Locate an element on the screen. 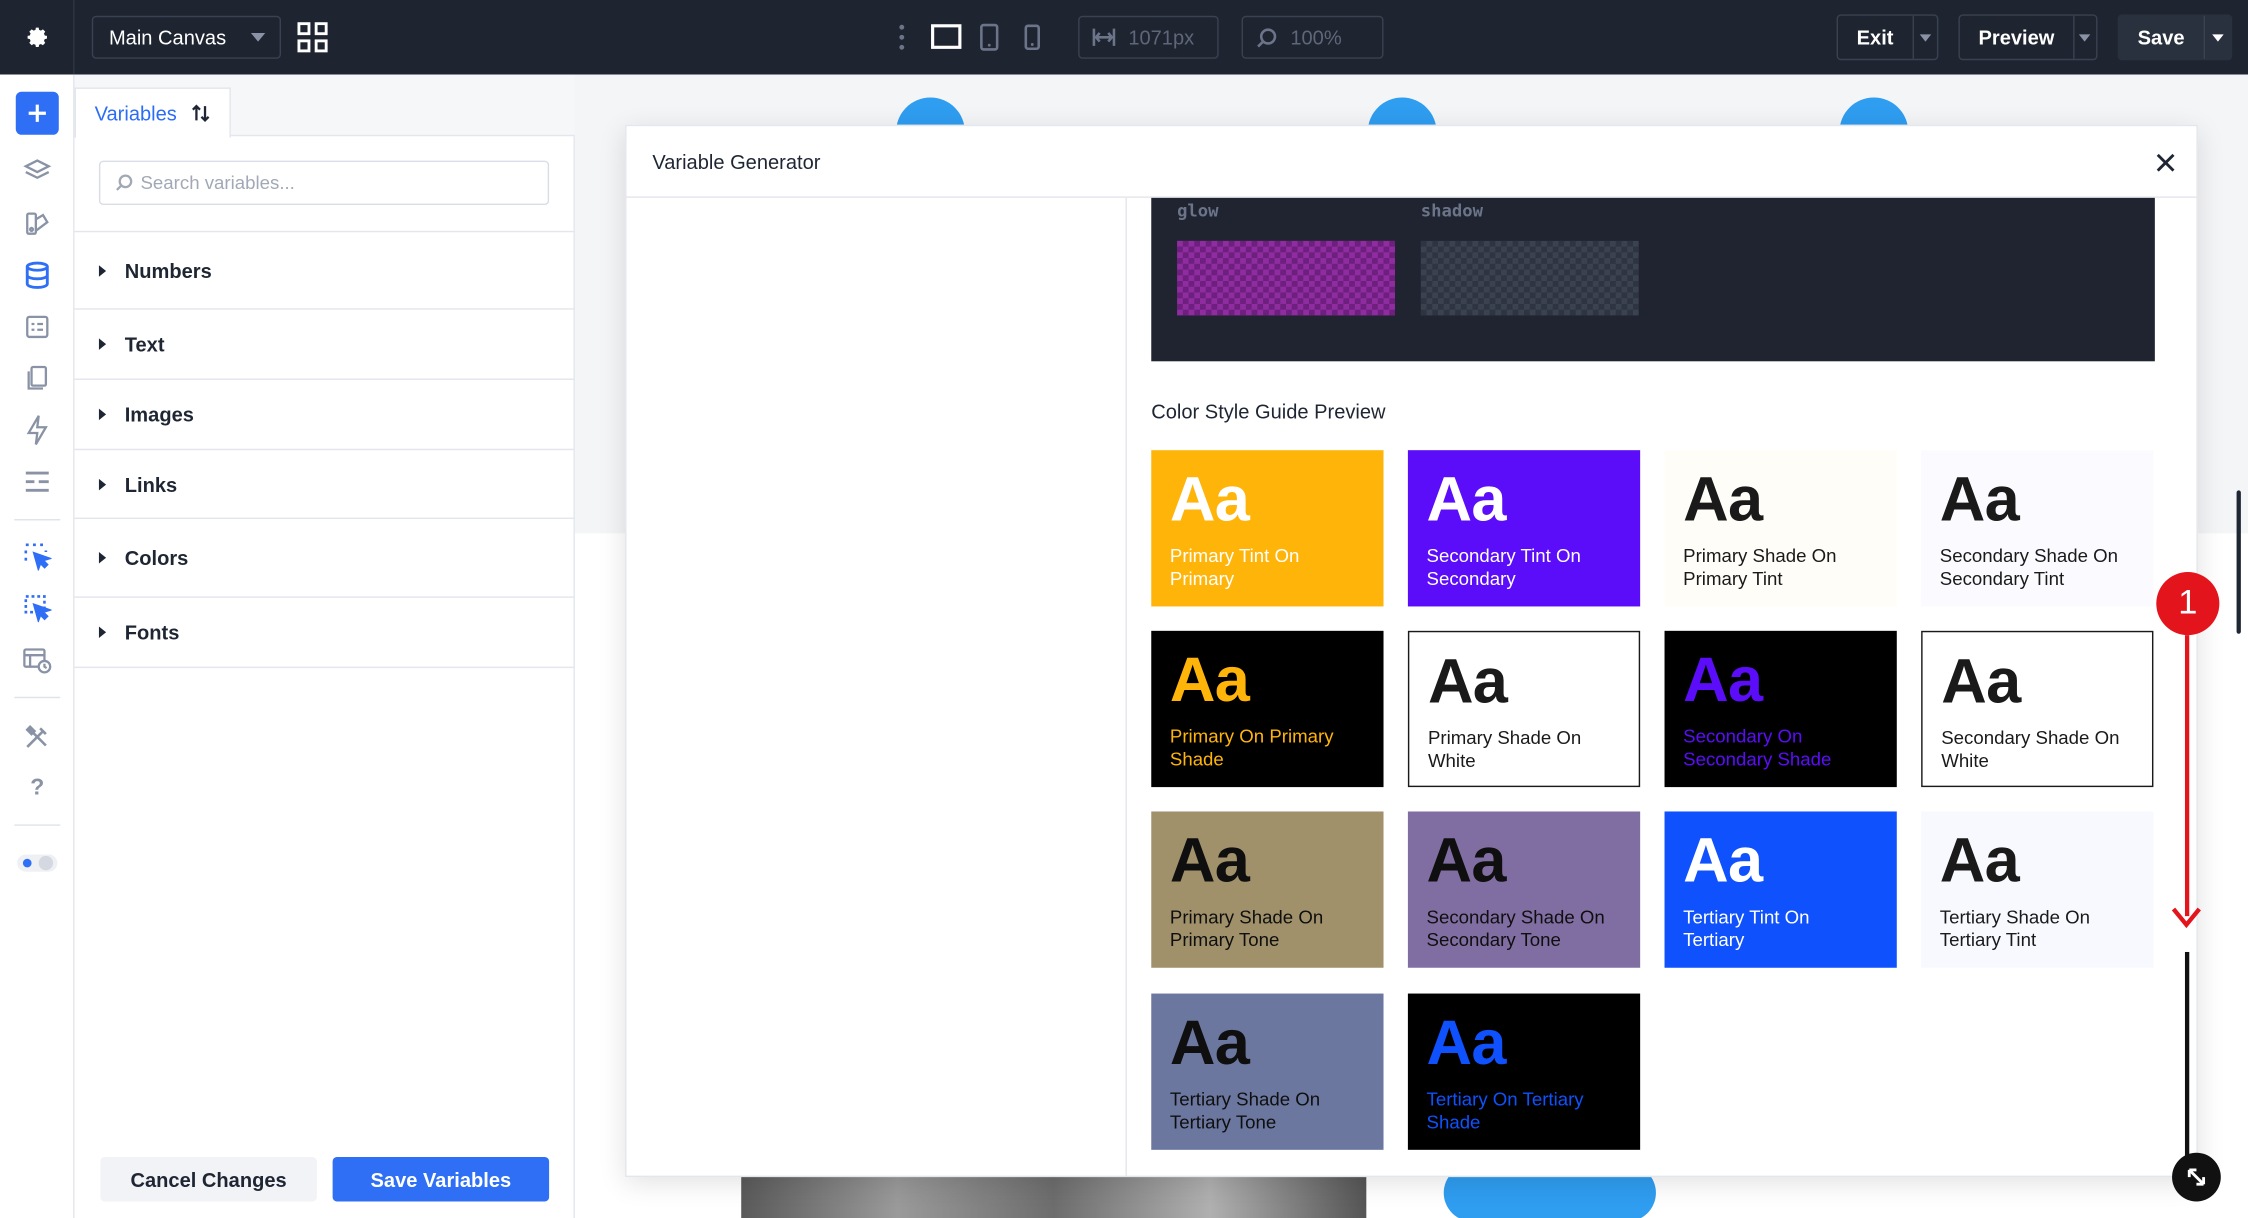 The width and height of the screenshot is (2248, 1218). scrollbar-thumb is located at coordinates (2238, 562).